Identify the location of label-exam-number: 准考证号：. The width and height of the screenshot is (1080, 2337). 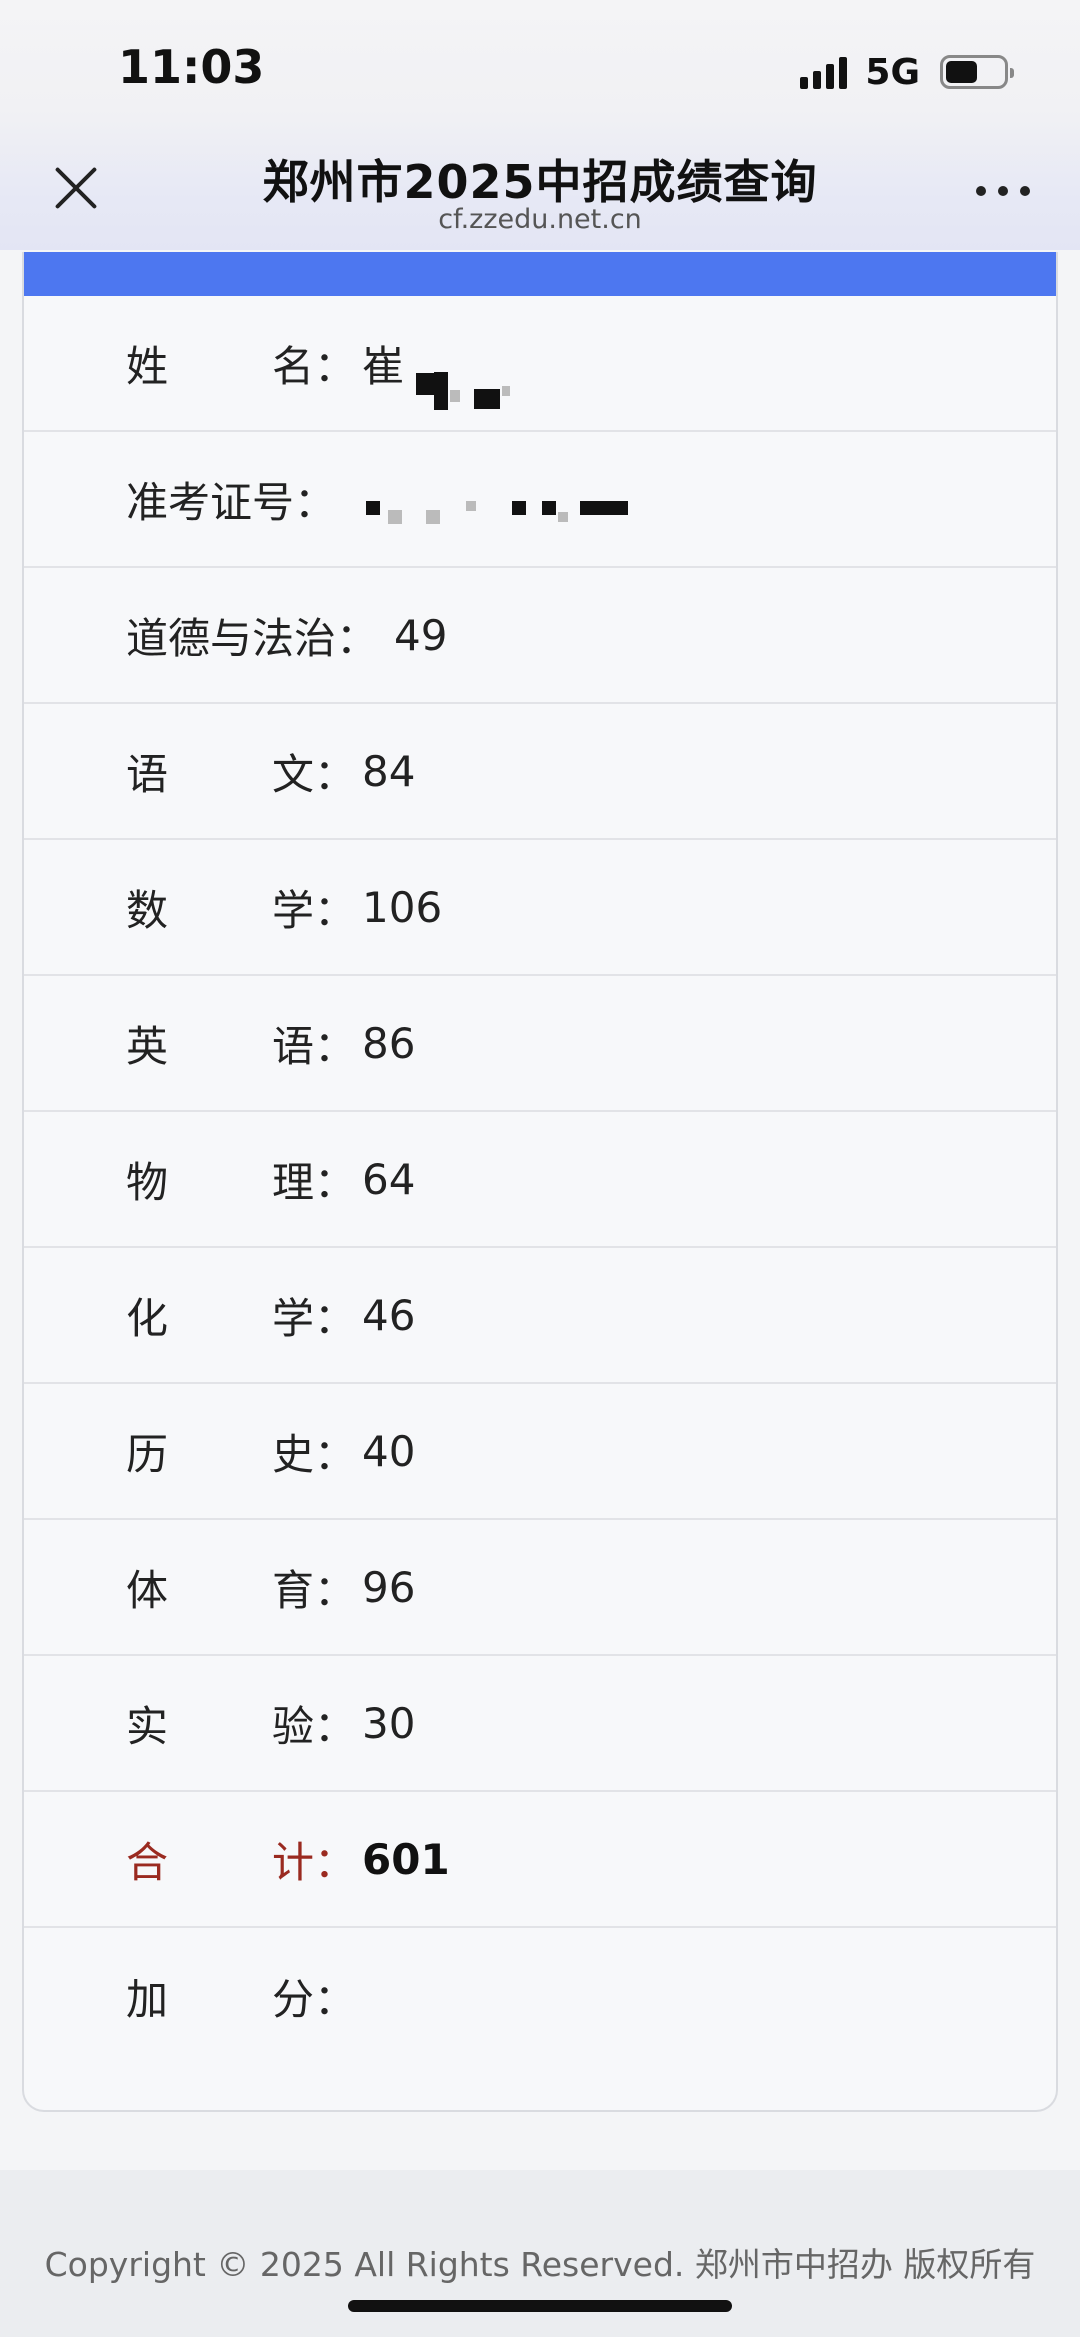
(231, 502).